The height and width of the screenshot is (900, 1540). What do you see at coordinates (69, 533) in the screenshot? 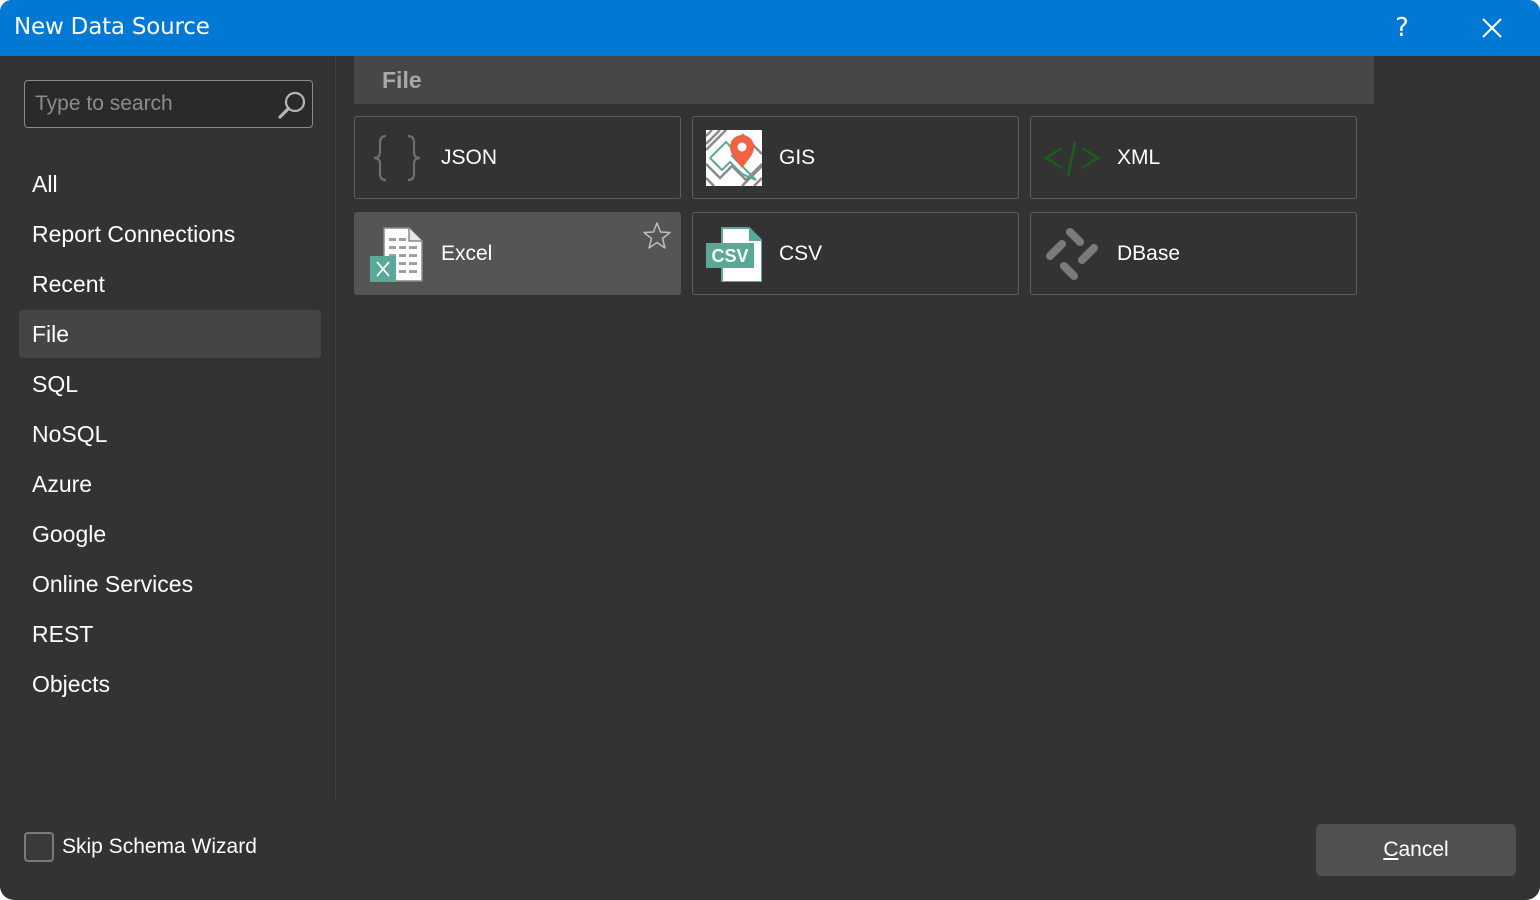
I see `sidebar-item-label: Google` at bounding box center [69, 533].